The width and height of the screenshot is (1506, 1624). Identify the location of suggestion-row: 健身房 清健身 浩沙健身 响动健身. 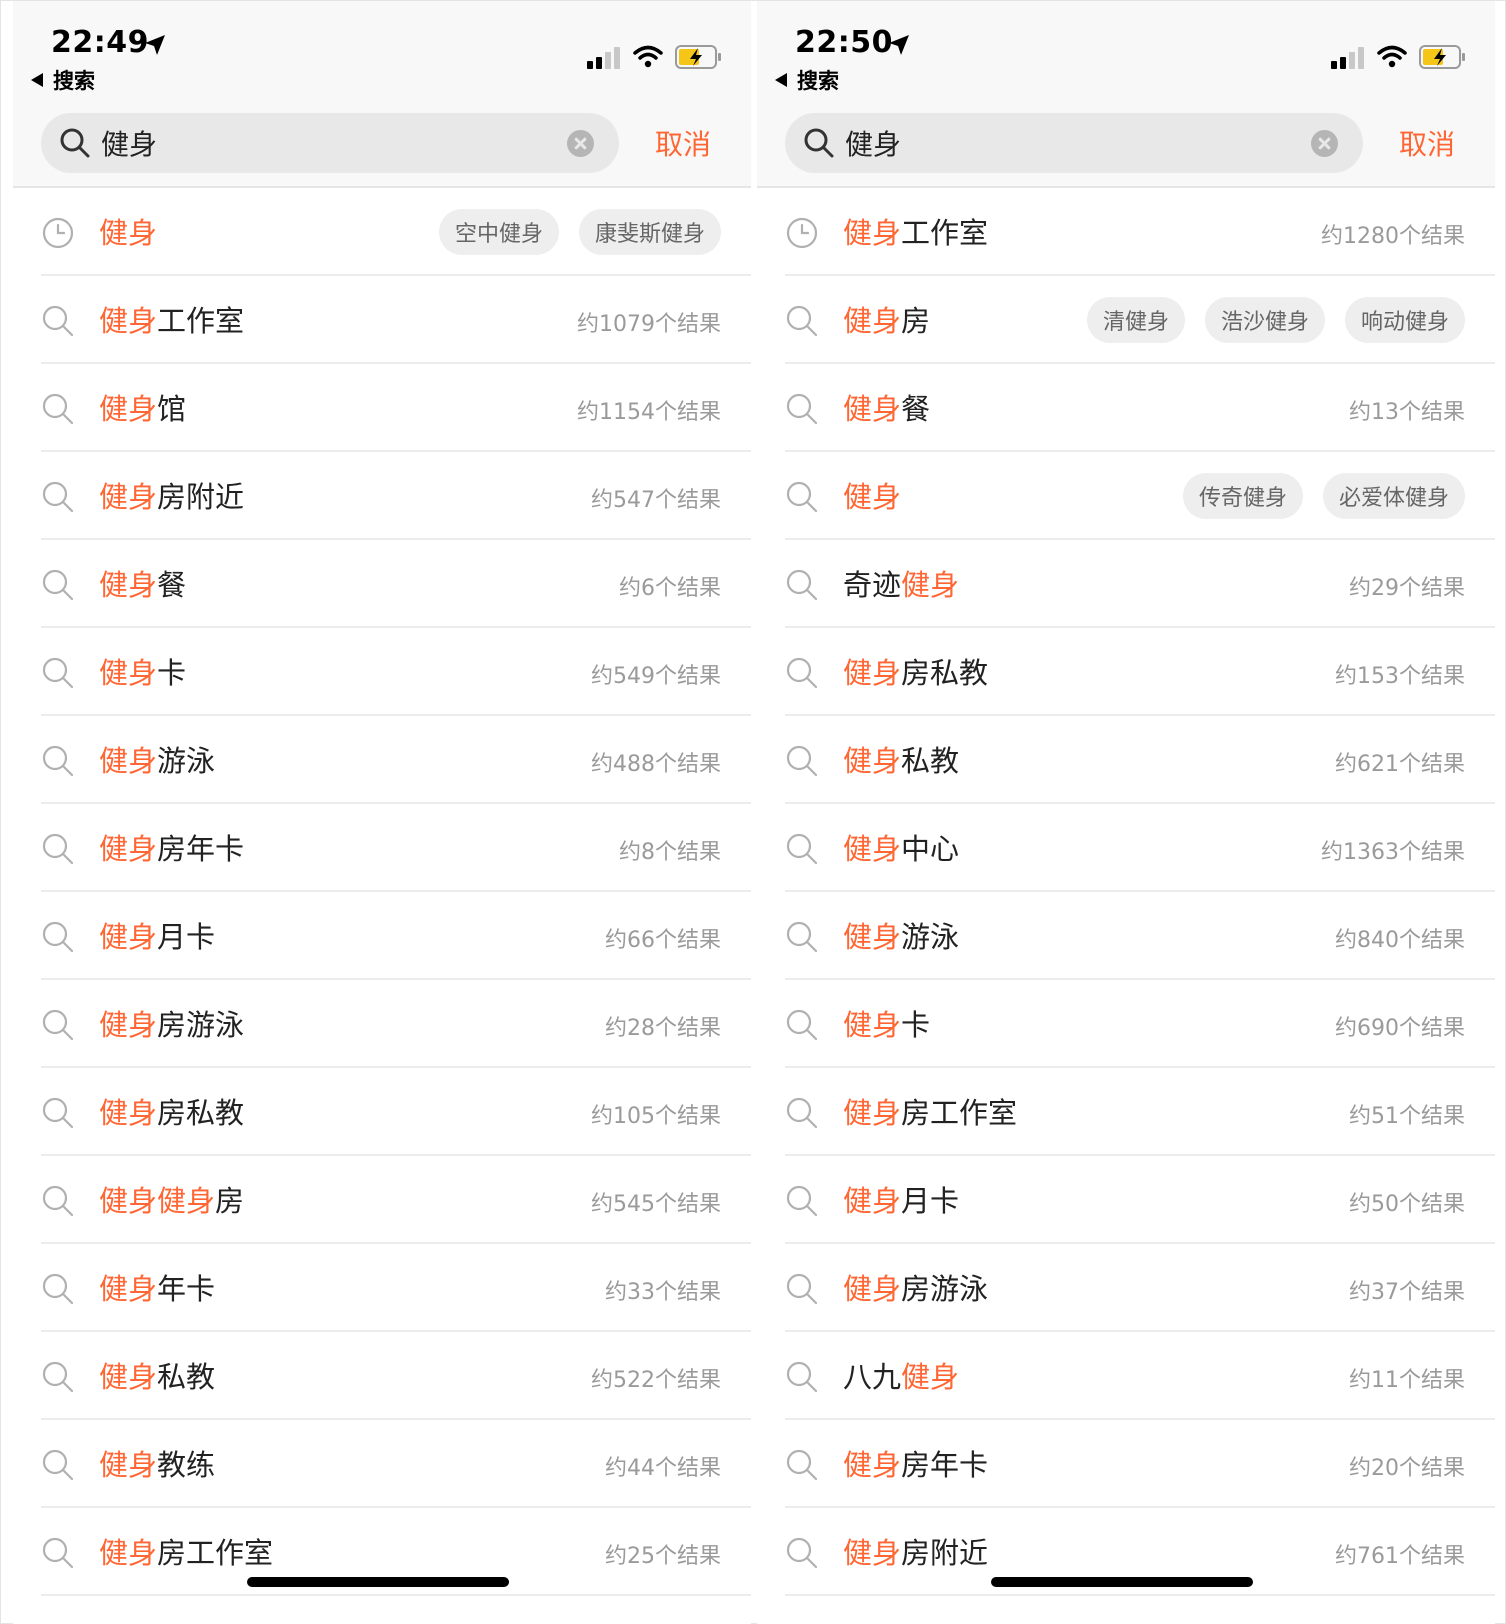
(1140, 320).